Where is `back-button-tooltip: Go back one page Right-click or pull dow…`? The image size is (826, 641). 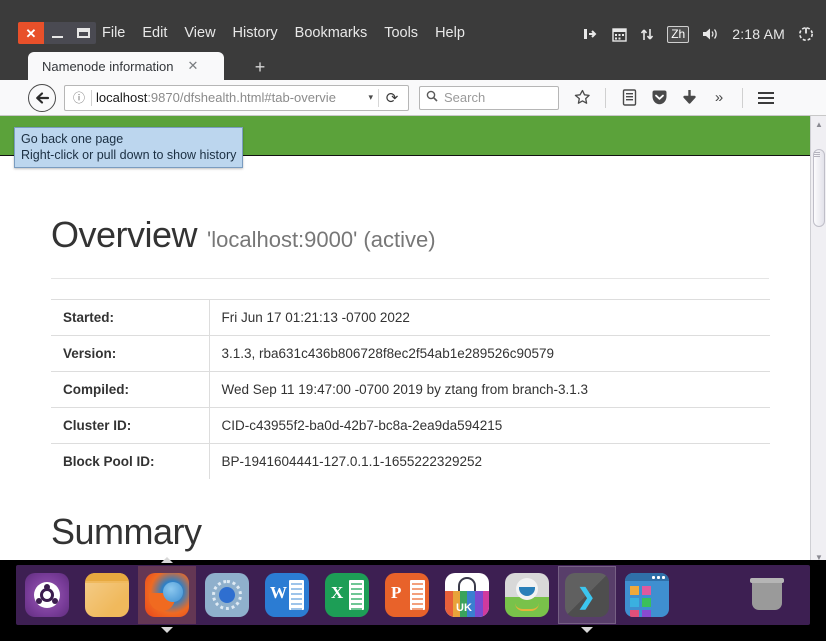
back-button-tooltip: Go back one page Right-click or pull dow… is located at coordinates (129, 147).